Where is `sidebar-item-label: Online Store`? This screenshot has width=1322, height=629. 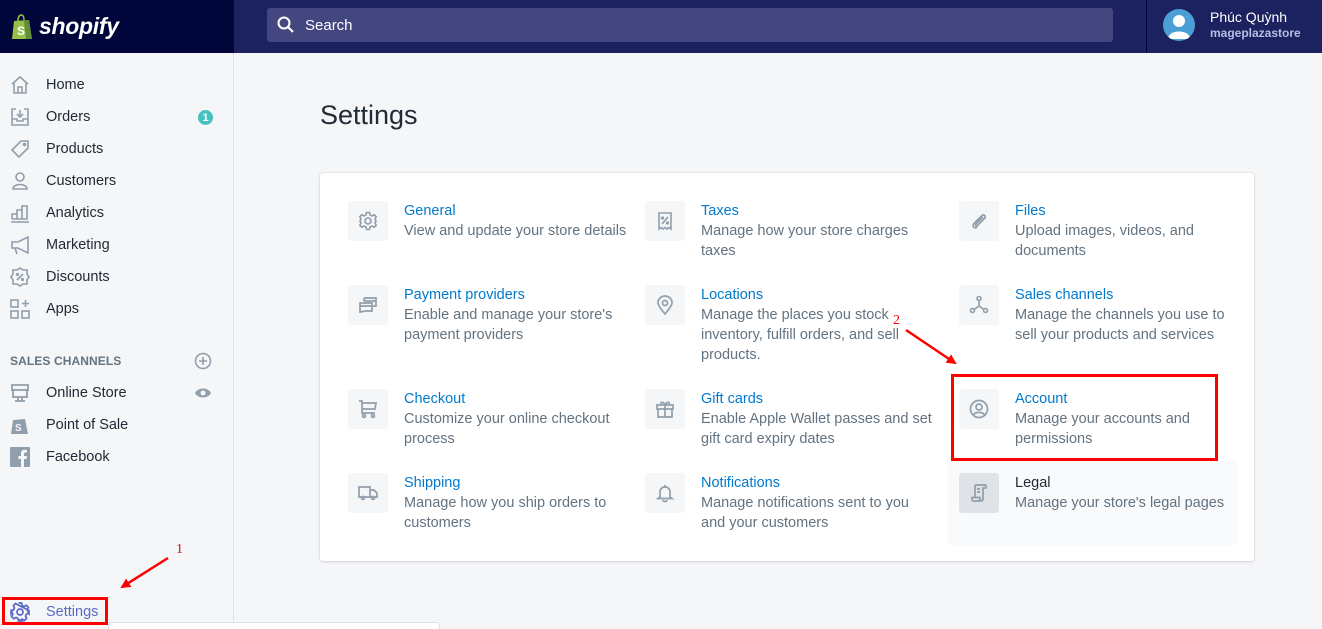 sidebar-item-label: Online Store is located at coordinates (86, 393).